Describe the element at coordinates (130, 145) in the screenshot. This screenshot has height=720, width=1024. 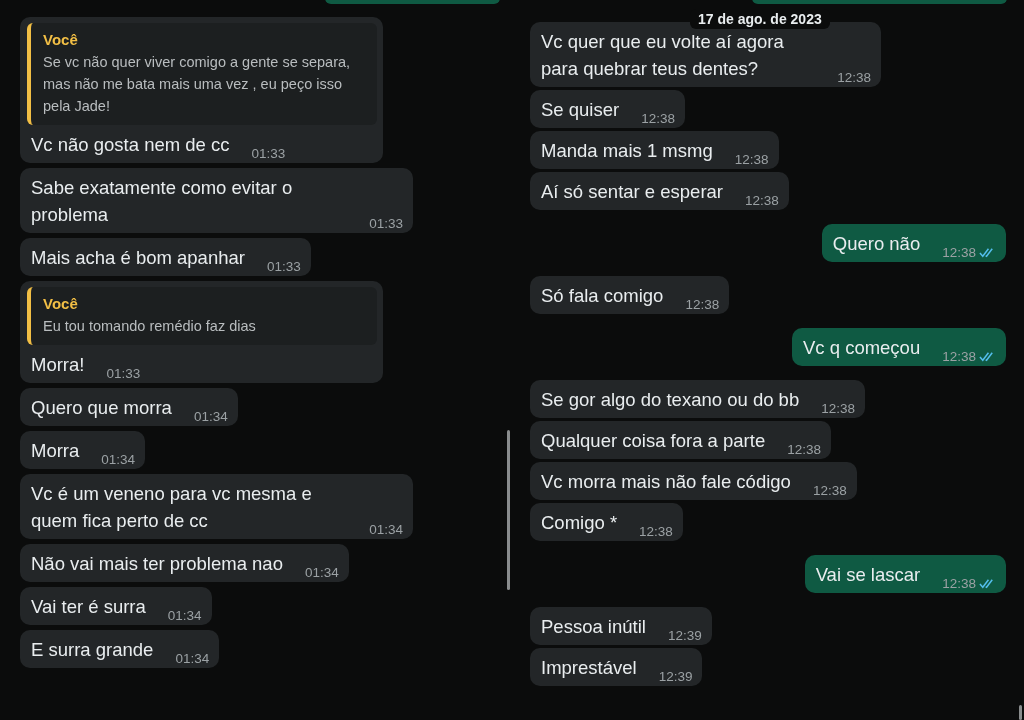
I see `message-text: Vc não gosta nem de cc` at that location.